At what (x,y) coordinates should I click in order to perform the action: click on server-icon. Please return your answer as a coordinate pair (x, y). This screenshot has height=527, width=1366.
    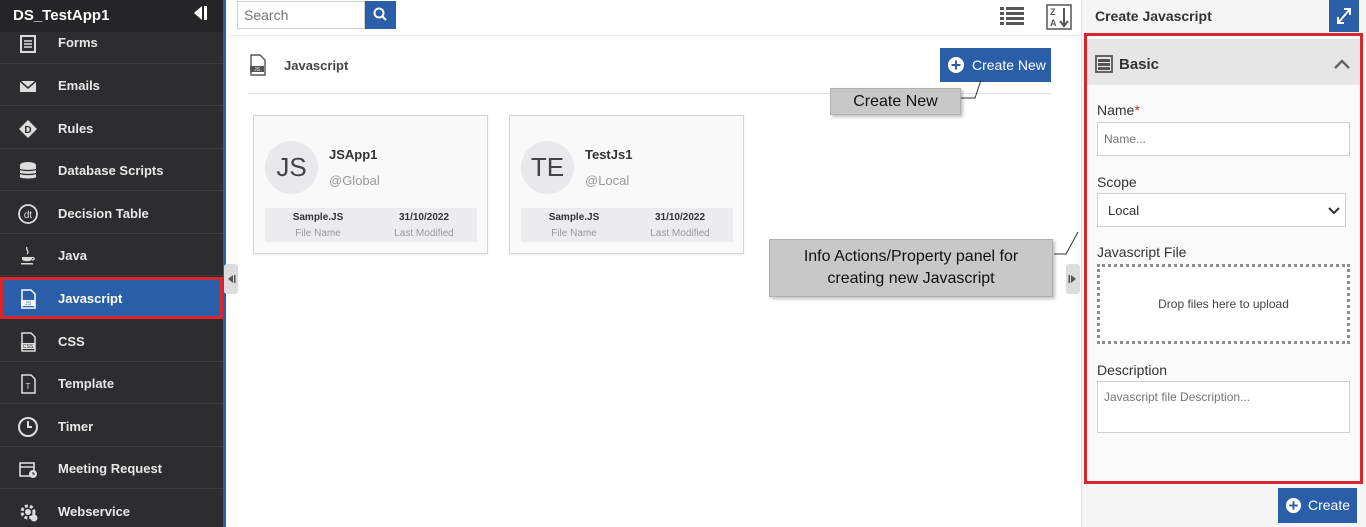
    Looking at the image, I should click on (1104, 64).